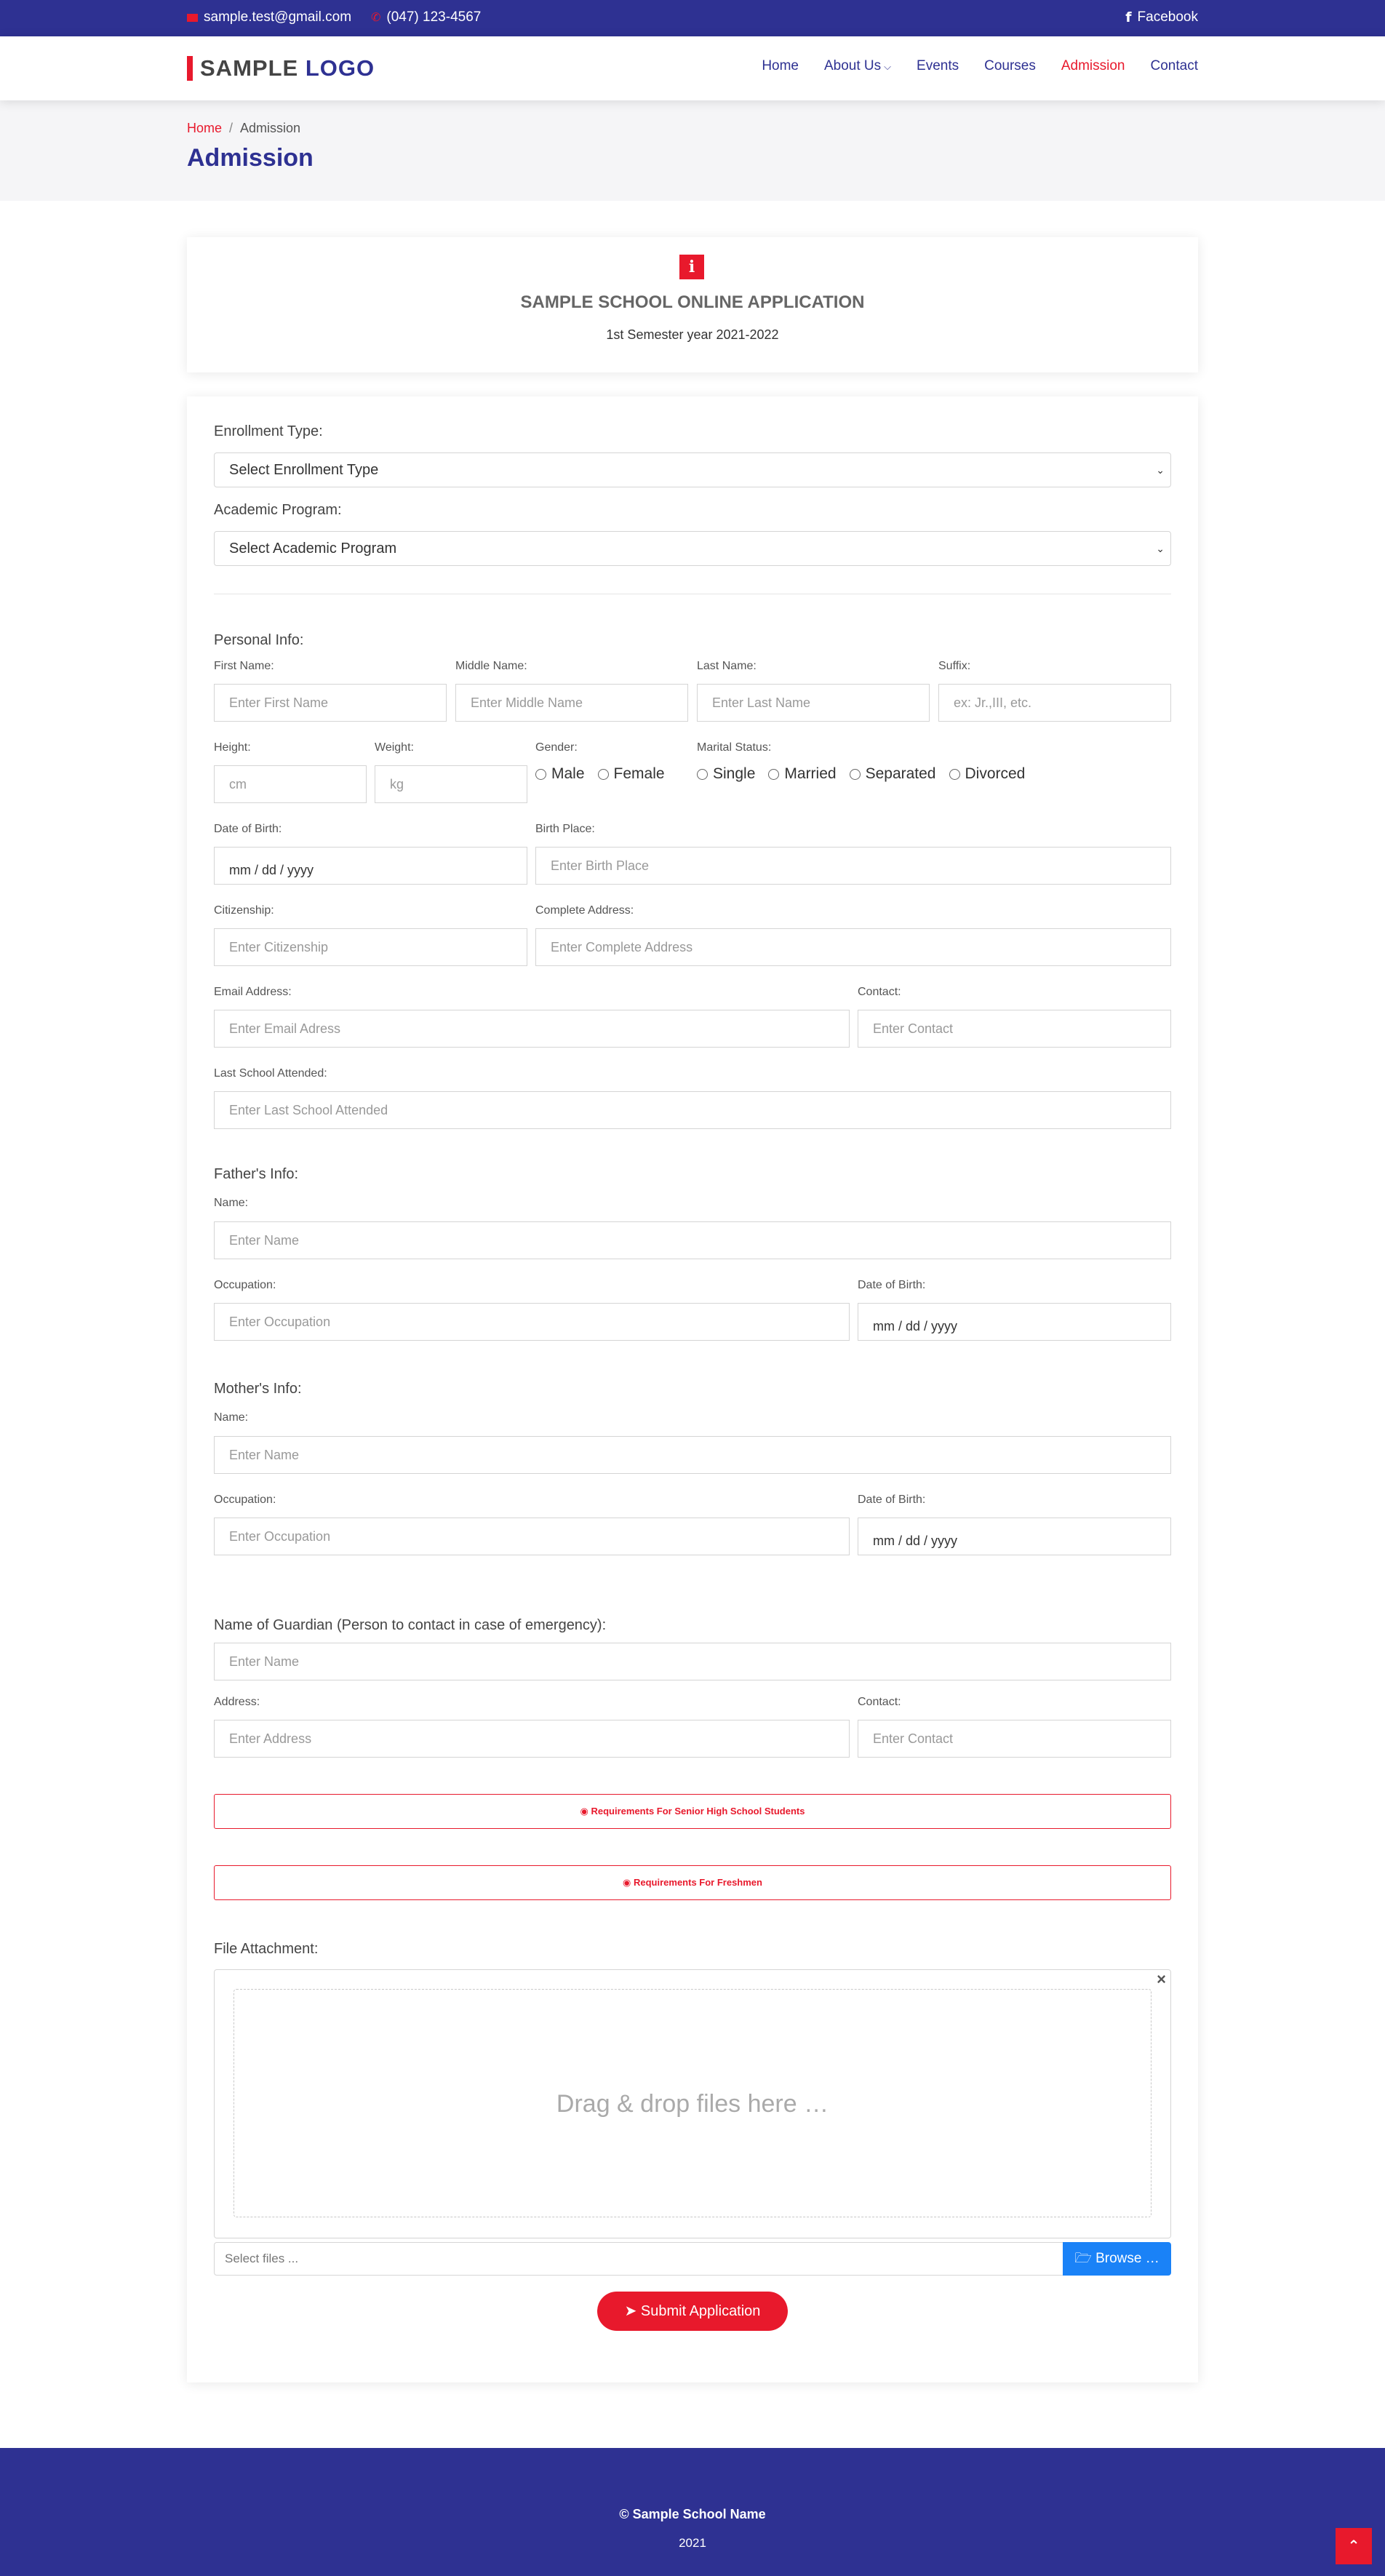 This screenshot has width=1385, height=2576. Describe the element at coordinates (879, 992) in the screenshot. I see `contact-label: Contact:` at that location.